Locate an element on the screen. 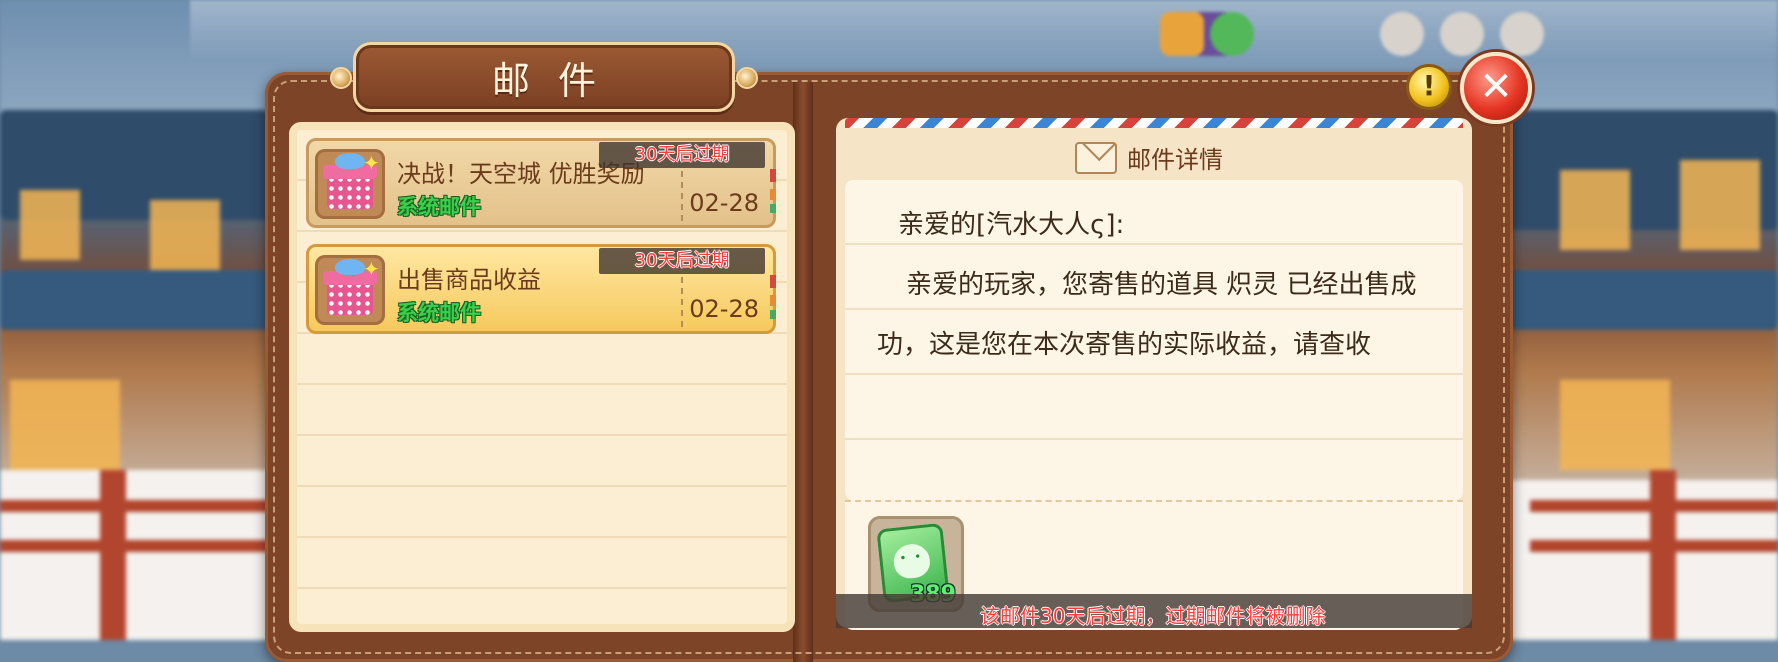 The width and height of the screenshot is (1778, 662). title-plaque: 邮件 is located at coordinates (544, 77).